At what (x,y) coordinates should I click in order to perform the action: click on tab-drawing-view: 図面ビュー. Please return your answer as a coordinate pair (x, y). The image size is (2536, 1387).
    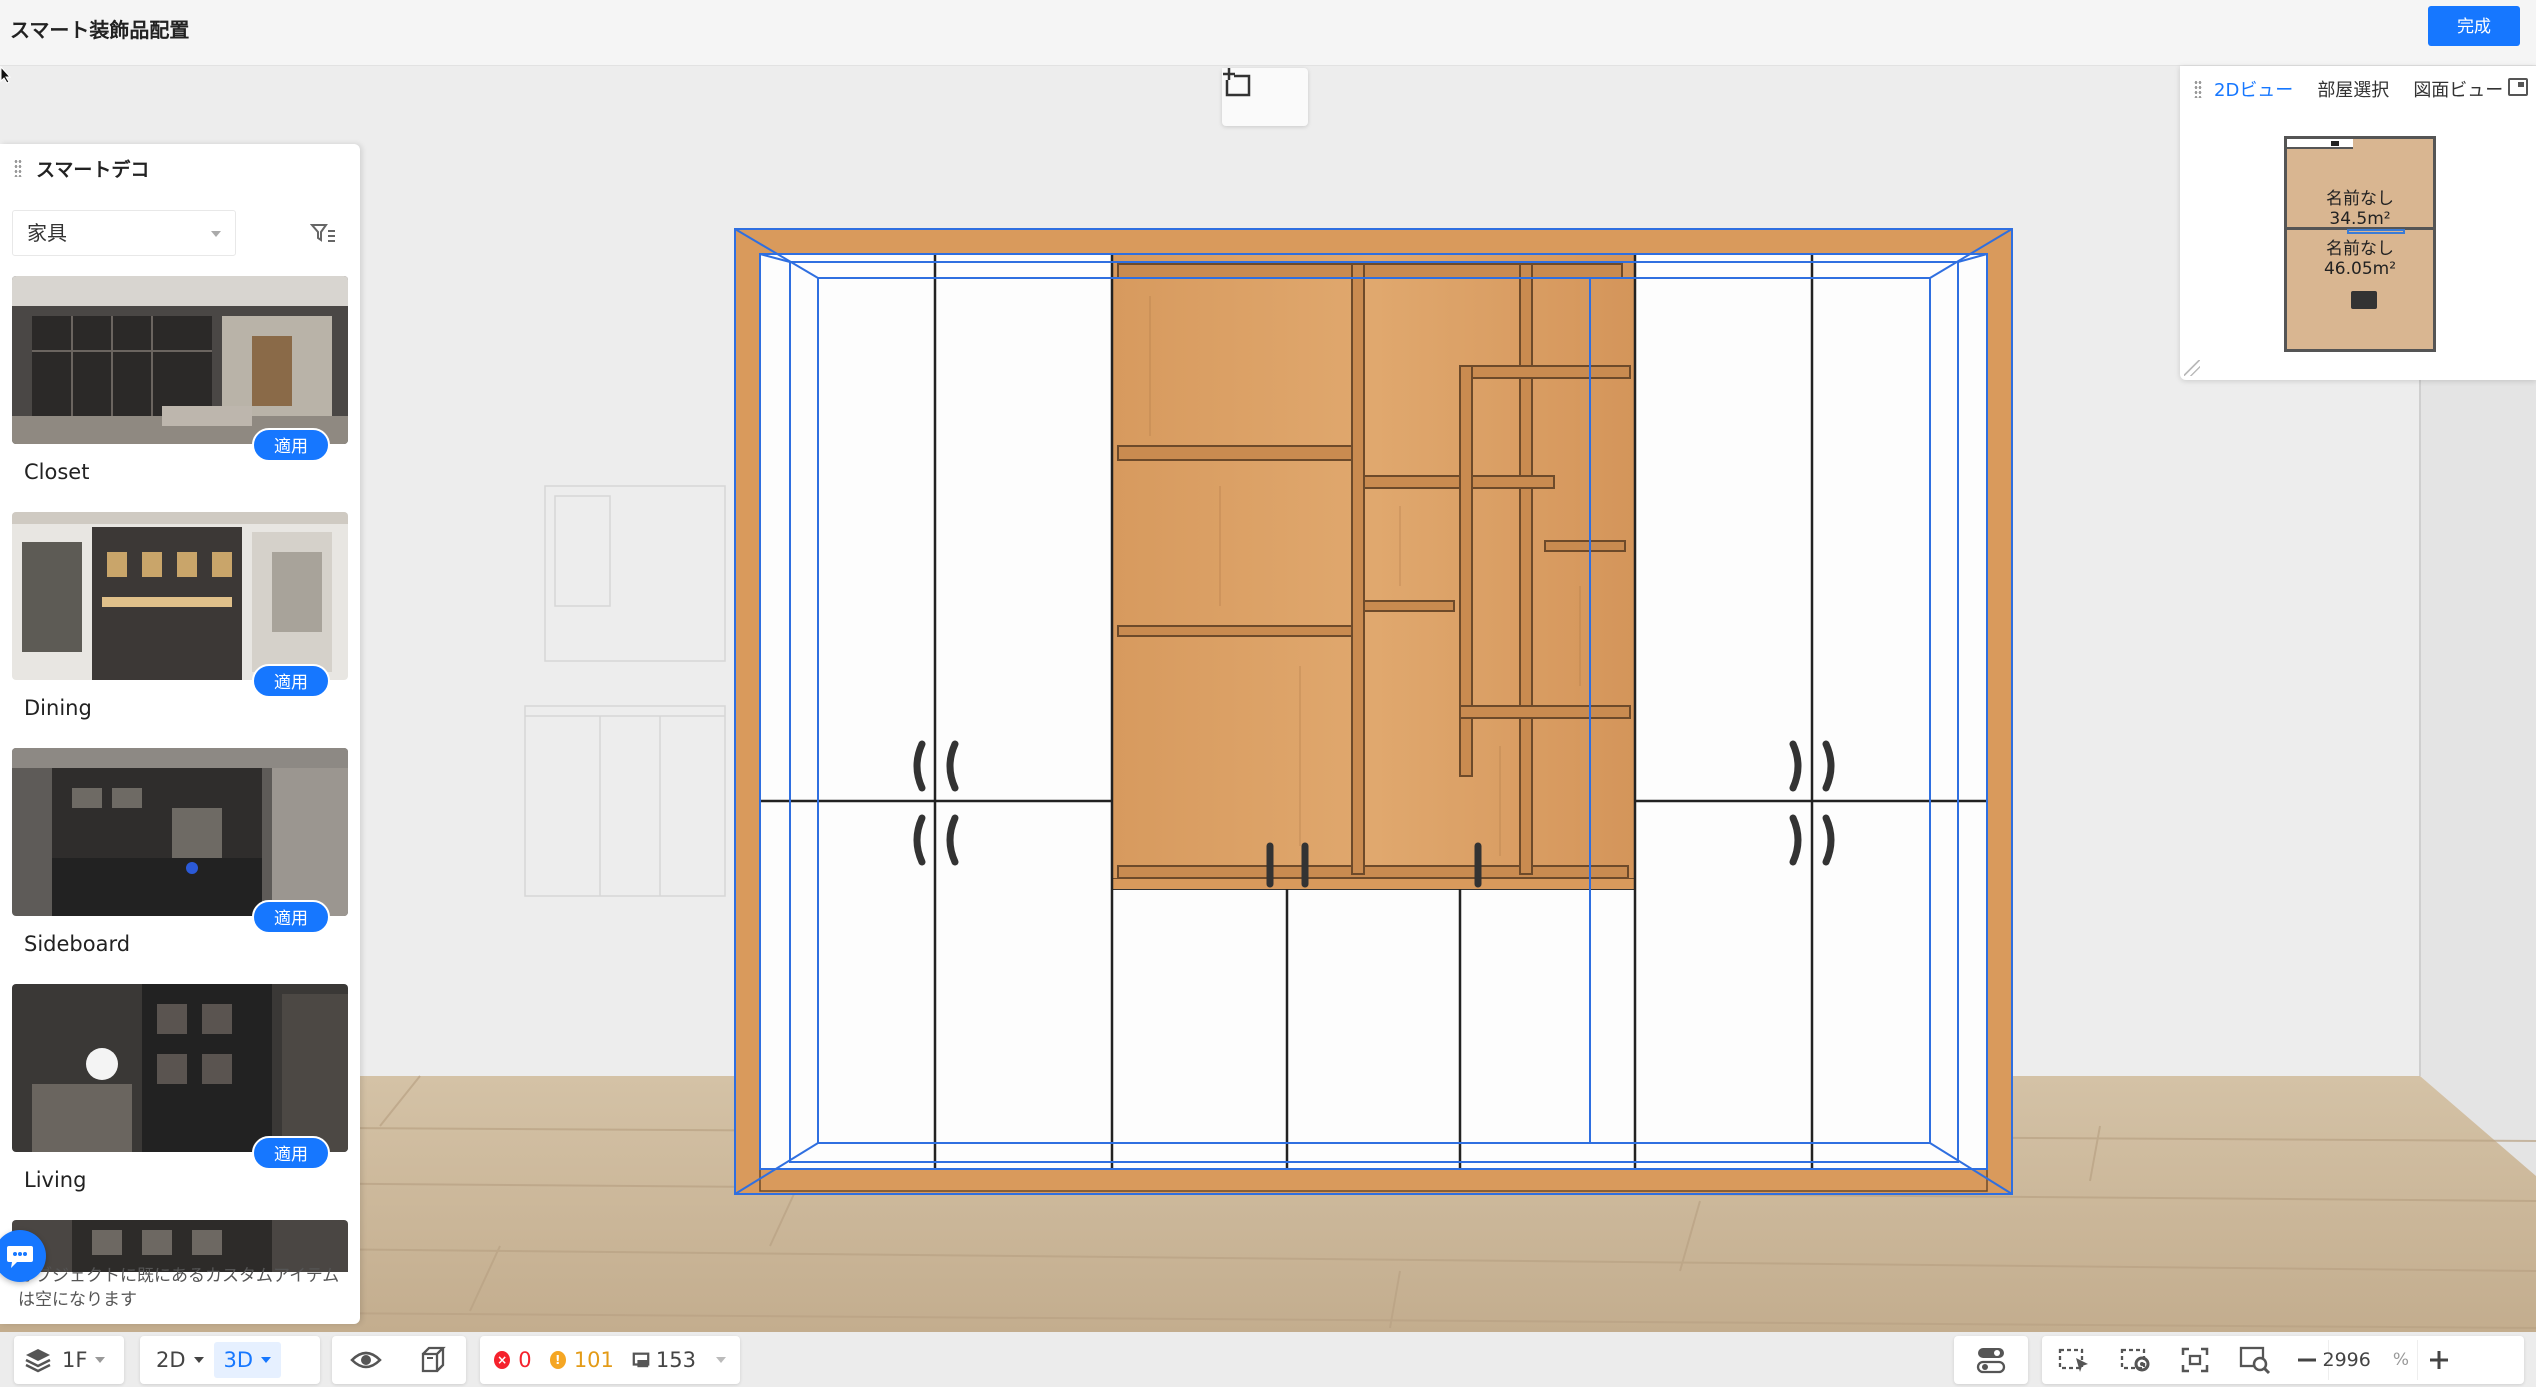
    Looking at the image, I should click on (2458, 89).